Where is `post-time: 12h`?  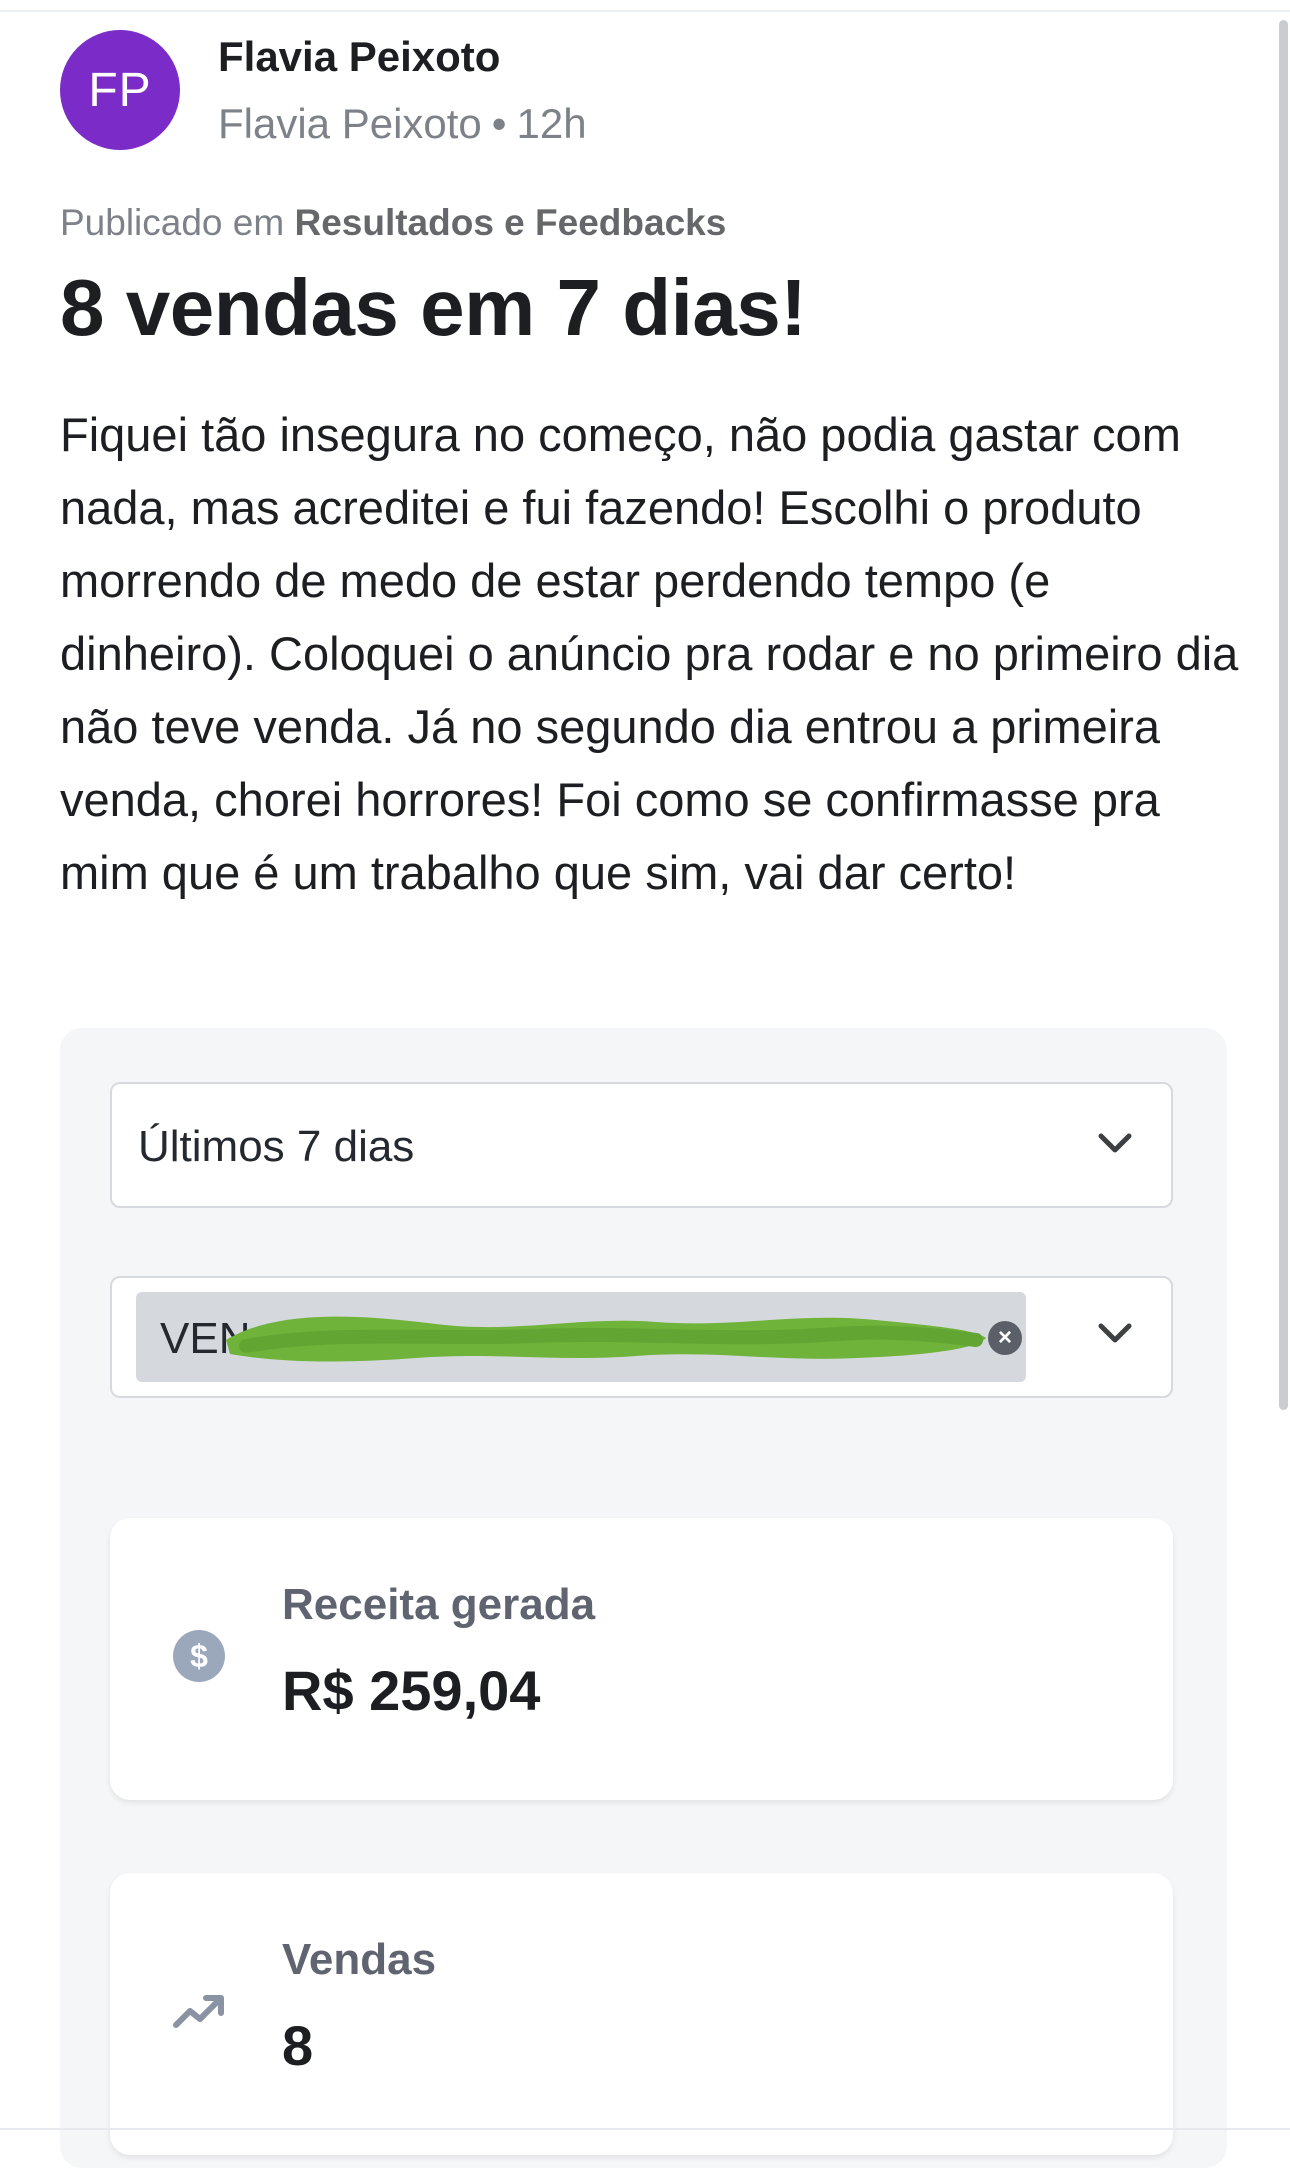
post-time: 12h is located at coordinates (552, 123).